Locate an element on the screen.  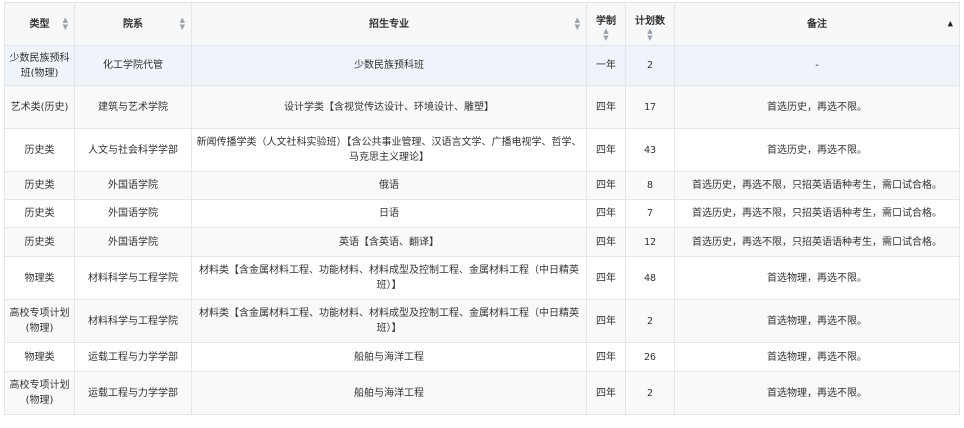
header-note: 备注 ▲▼ is located at coordinates (817, 24).